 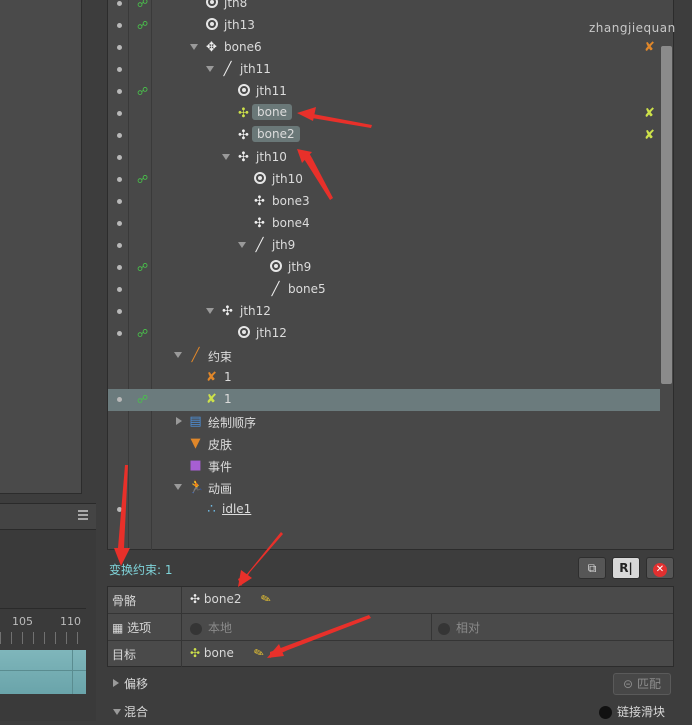 I want to click on properties-panel: 骨骼 ✣ bone2 ✎ ▦ 选项 本地 相对 目标 ✣ bone ✎, so click(x=390, y=626).